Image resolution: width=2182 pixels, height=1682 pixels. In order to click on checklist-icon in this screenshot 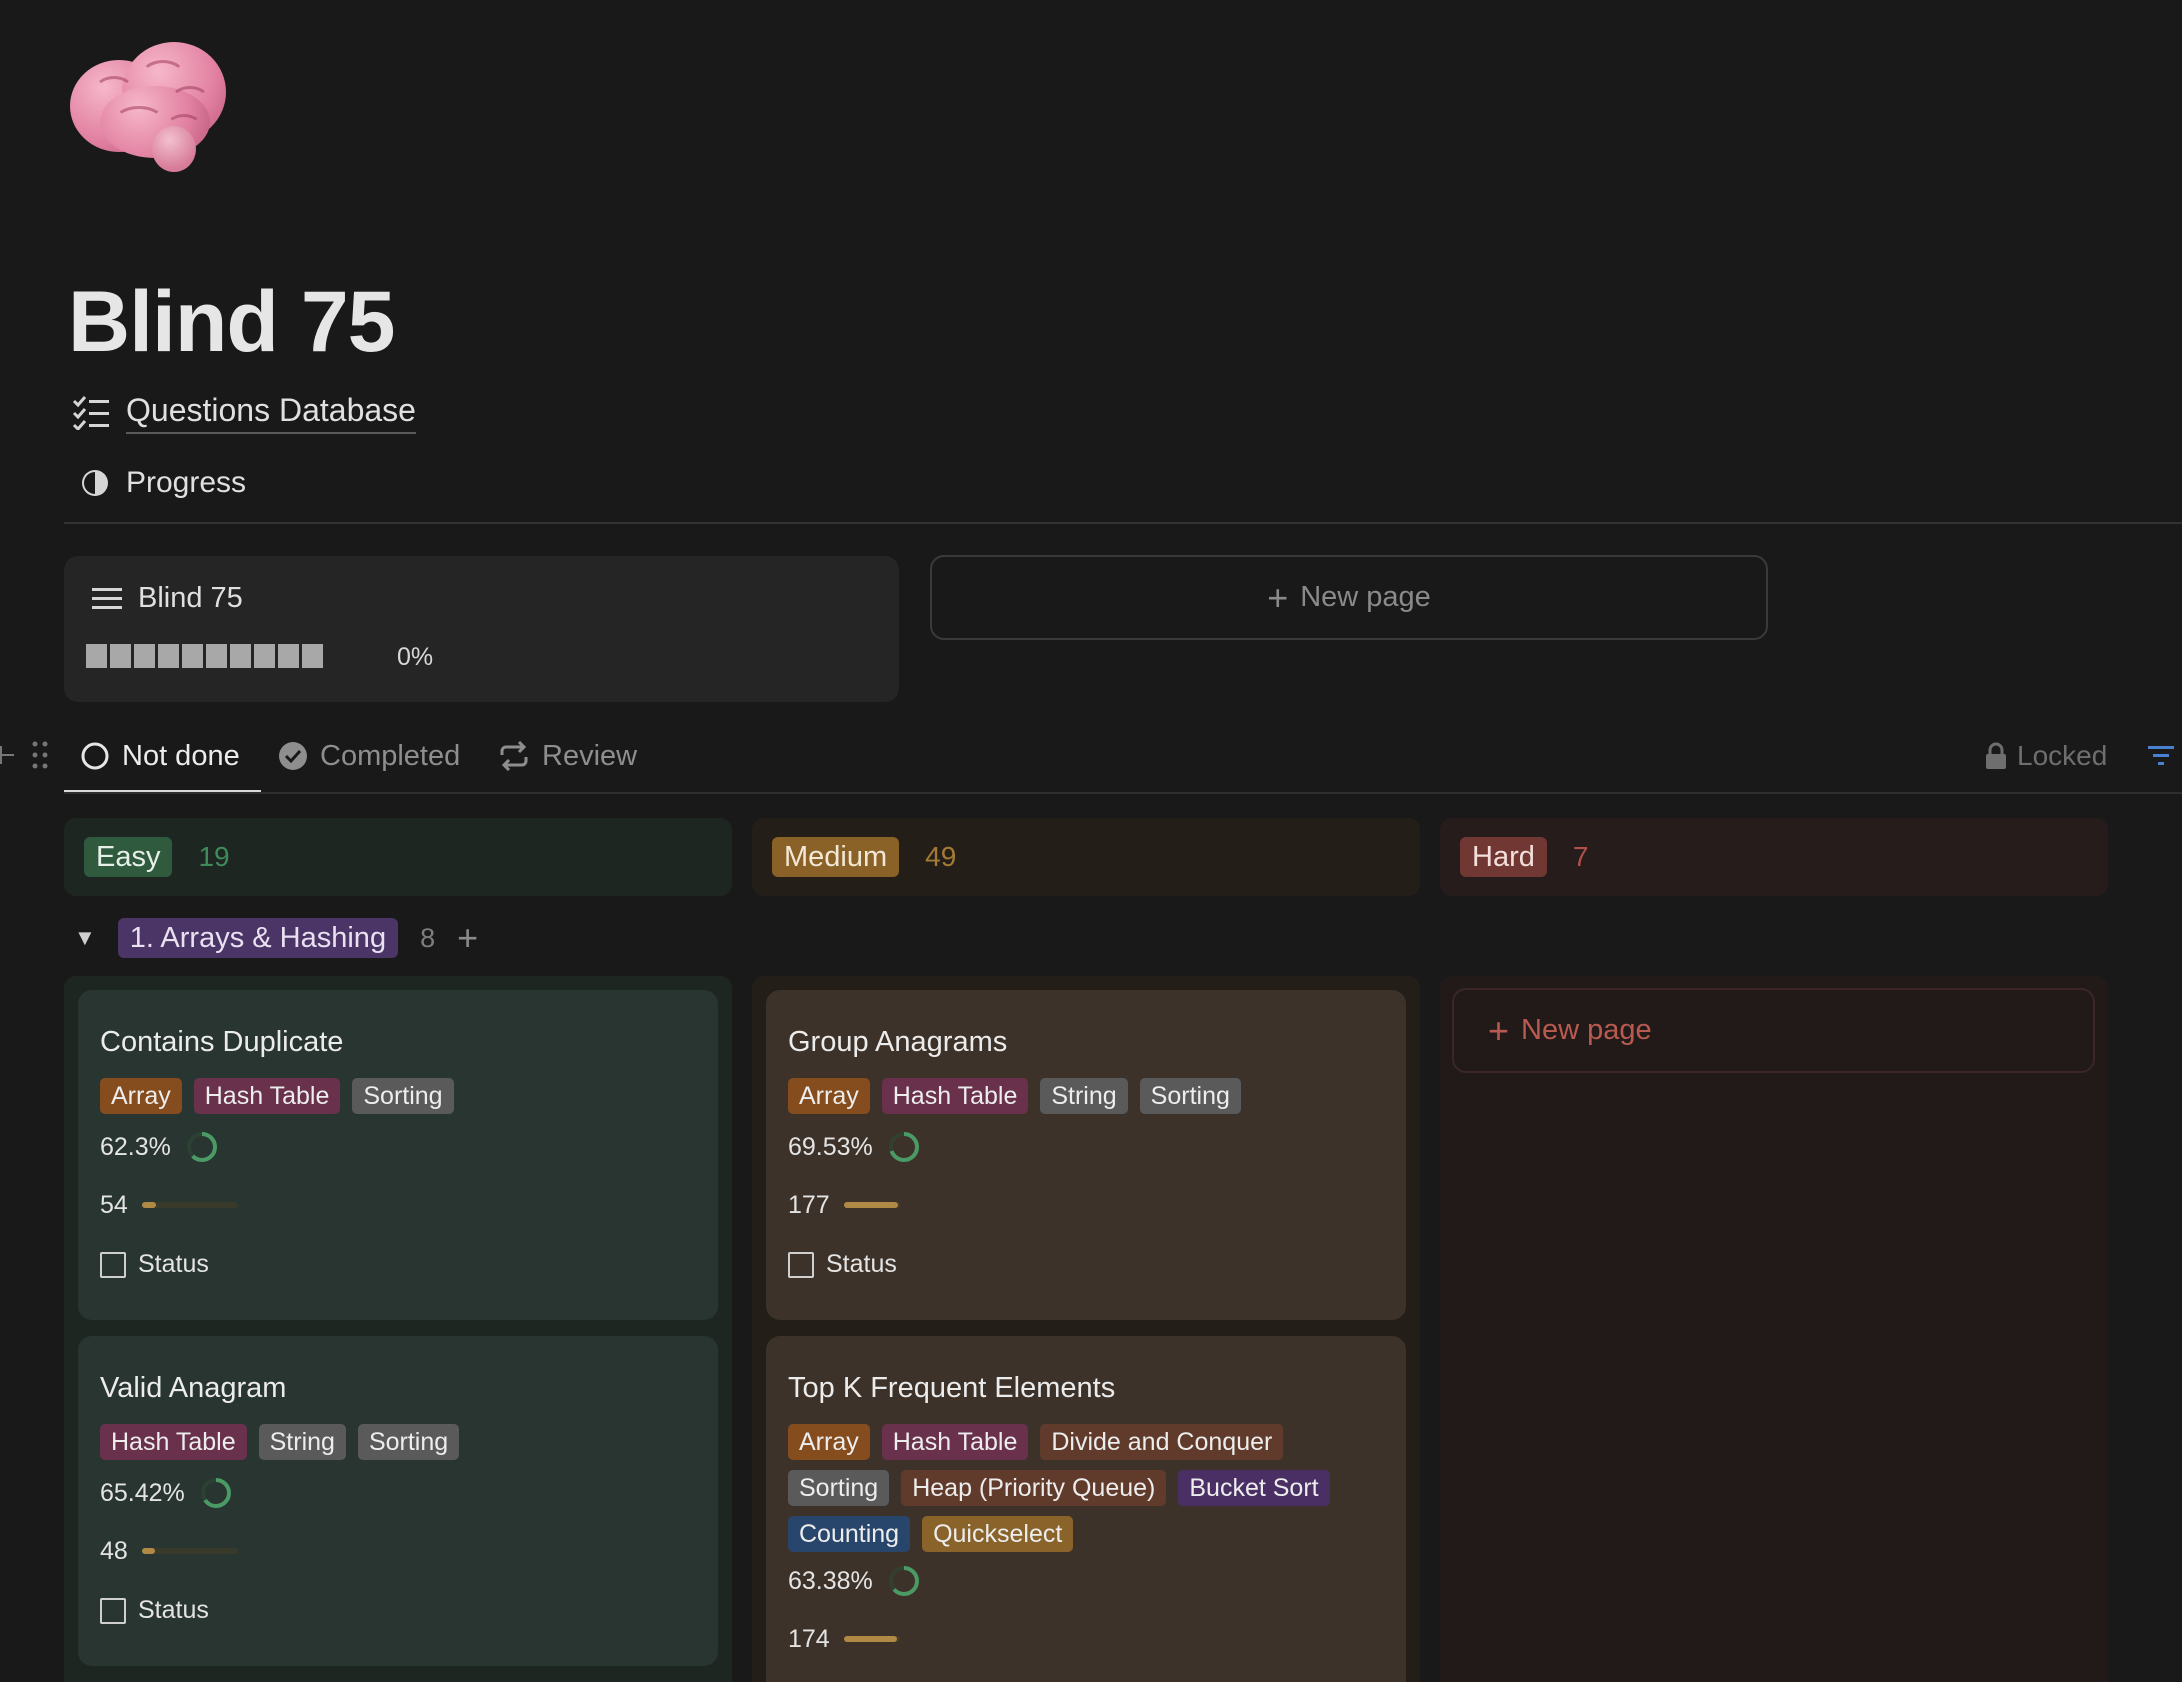, I will do `click(90, 413)`.